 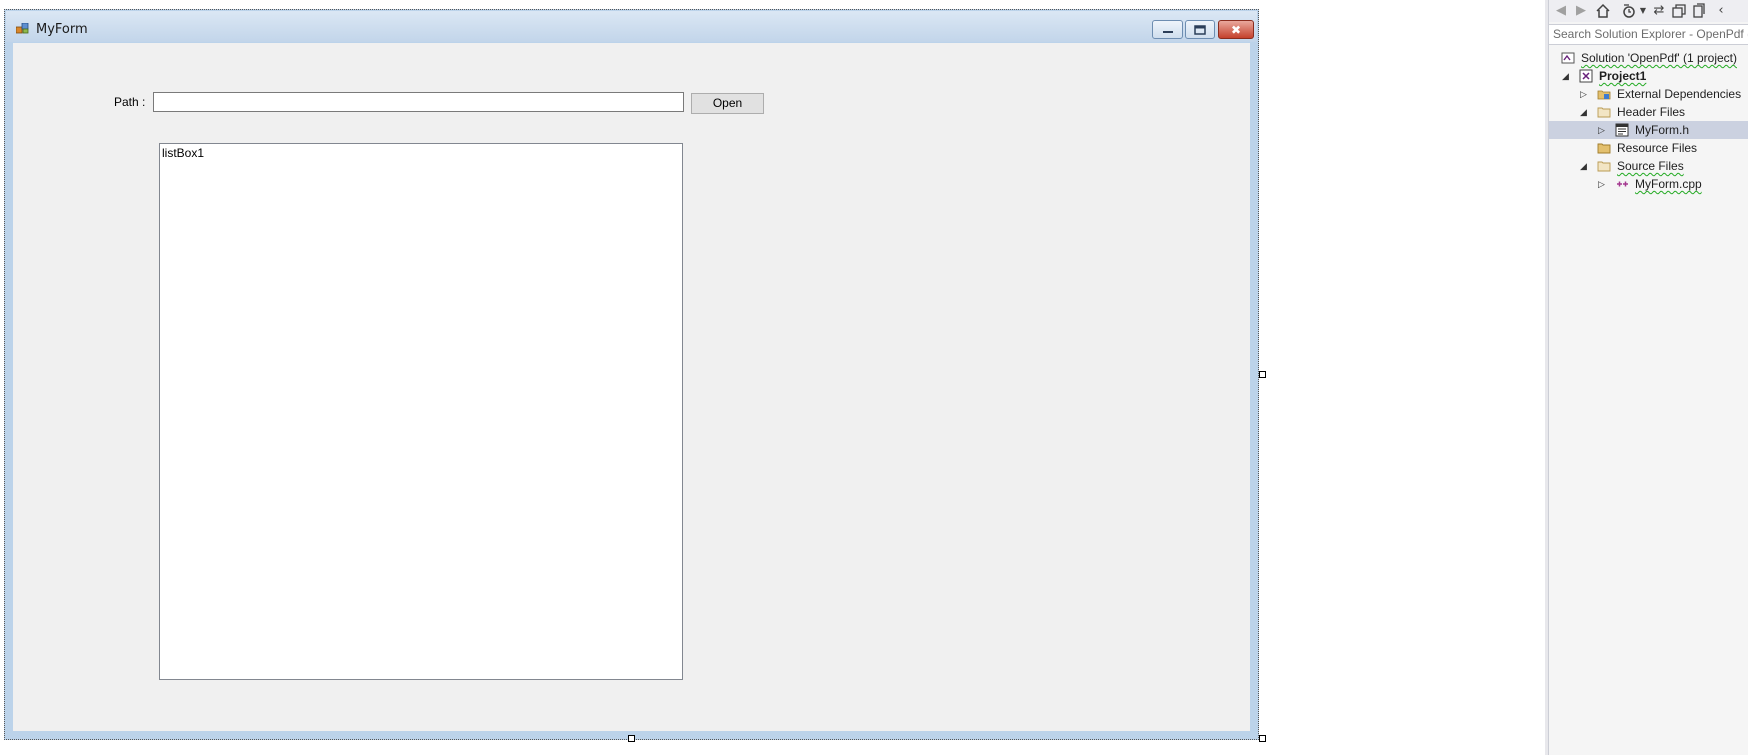 What do you see at coordinates (1604, 95) in the screenshot?
I see `external-deps-icon` at bounding box center [1604, 95].